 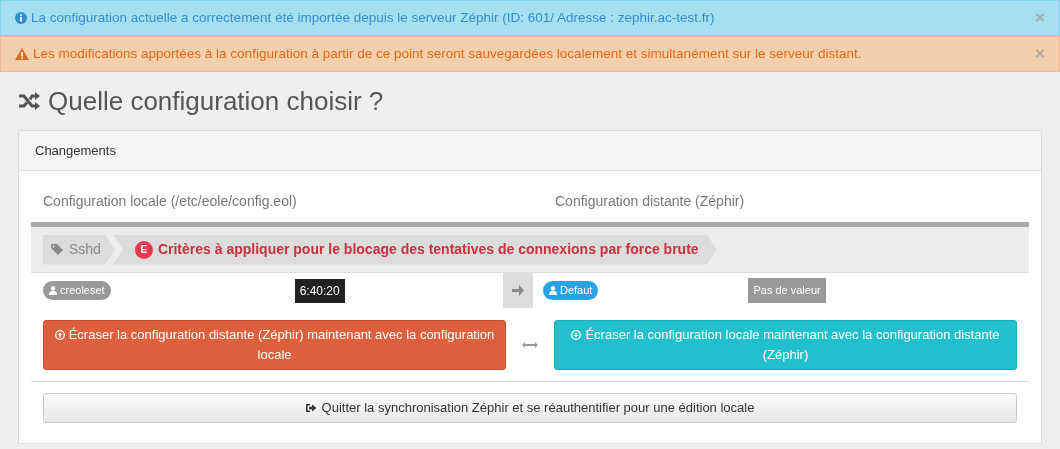 What do you see at coordinates (59, 334) in the screenshot?
I see `arrow-up-circle-icon` at bounding box center [59, 334].